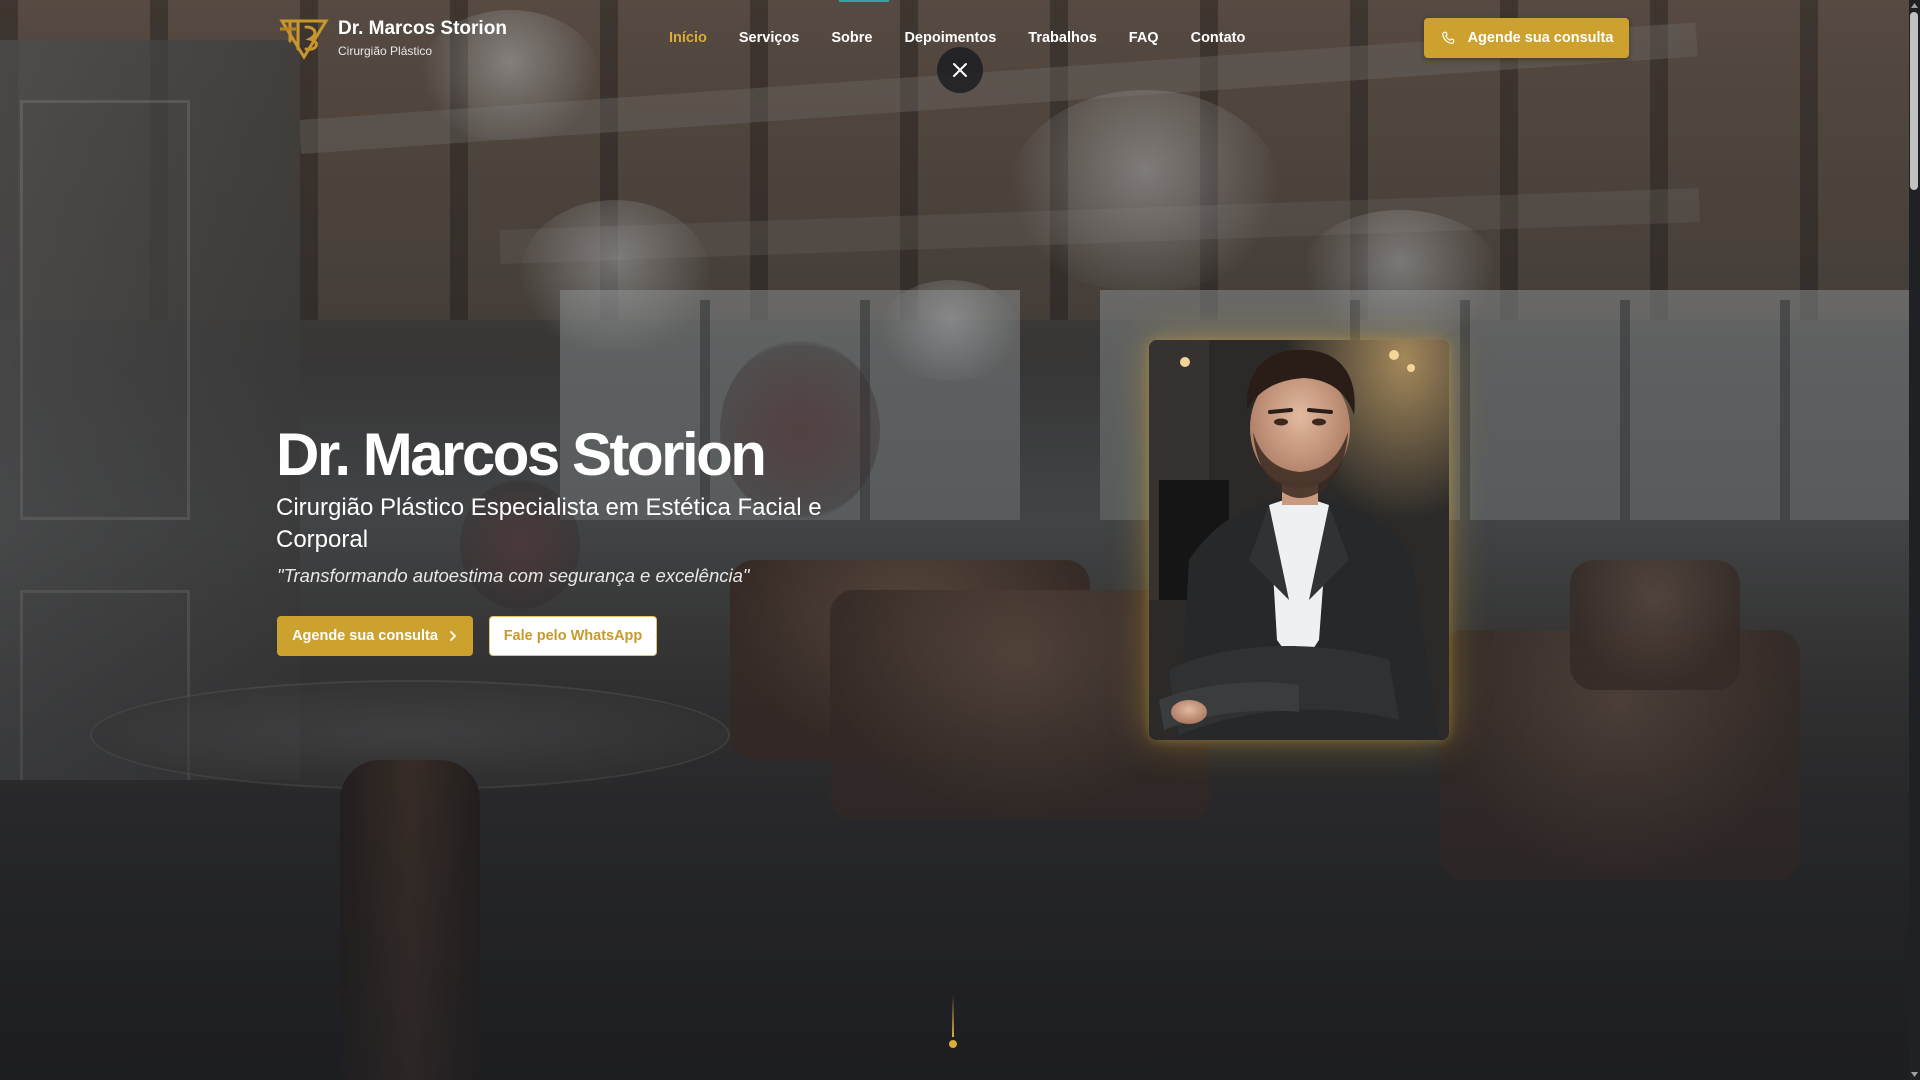 This screenshot has height=1080, width=1920. I want to click on nav-item-sobre: Sobre, so click(851, 38).